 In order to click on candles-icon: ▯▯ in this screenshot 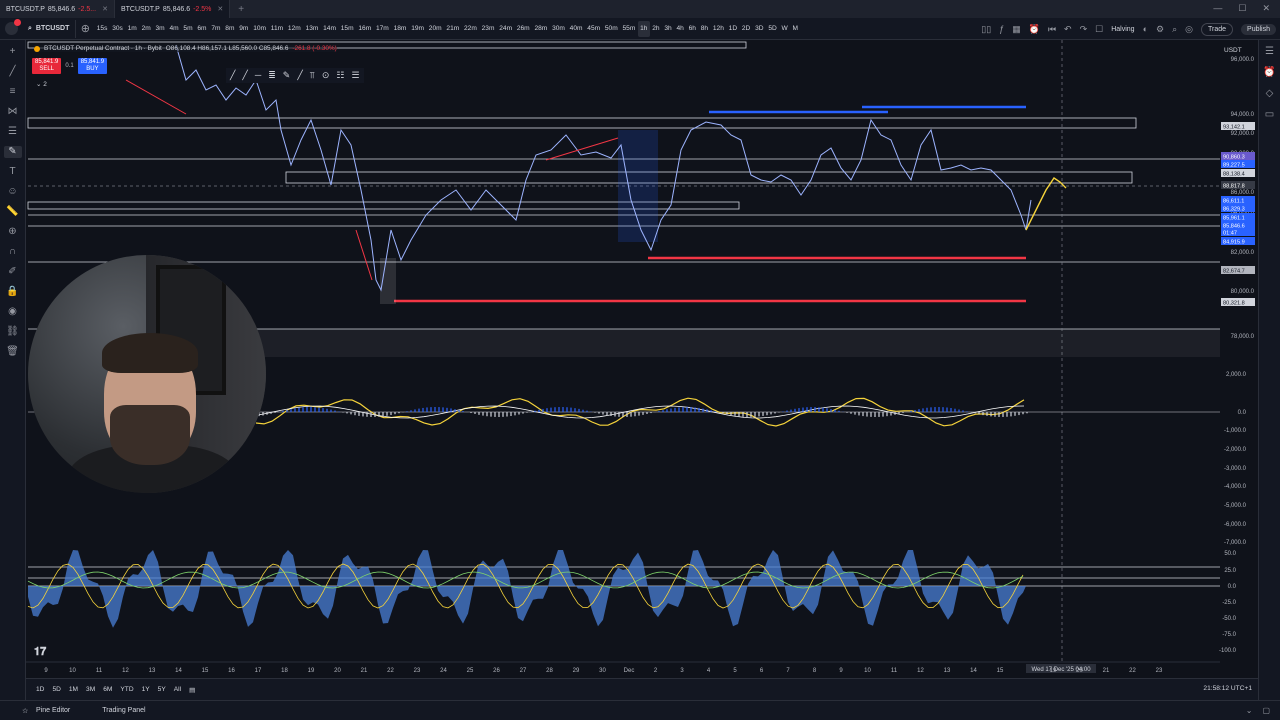, I will do `click(986, 29)`.